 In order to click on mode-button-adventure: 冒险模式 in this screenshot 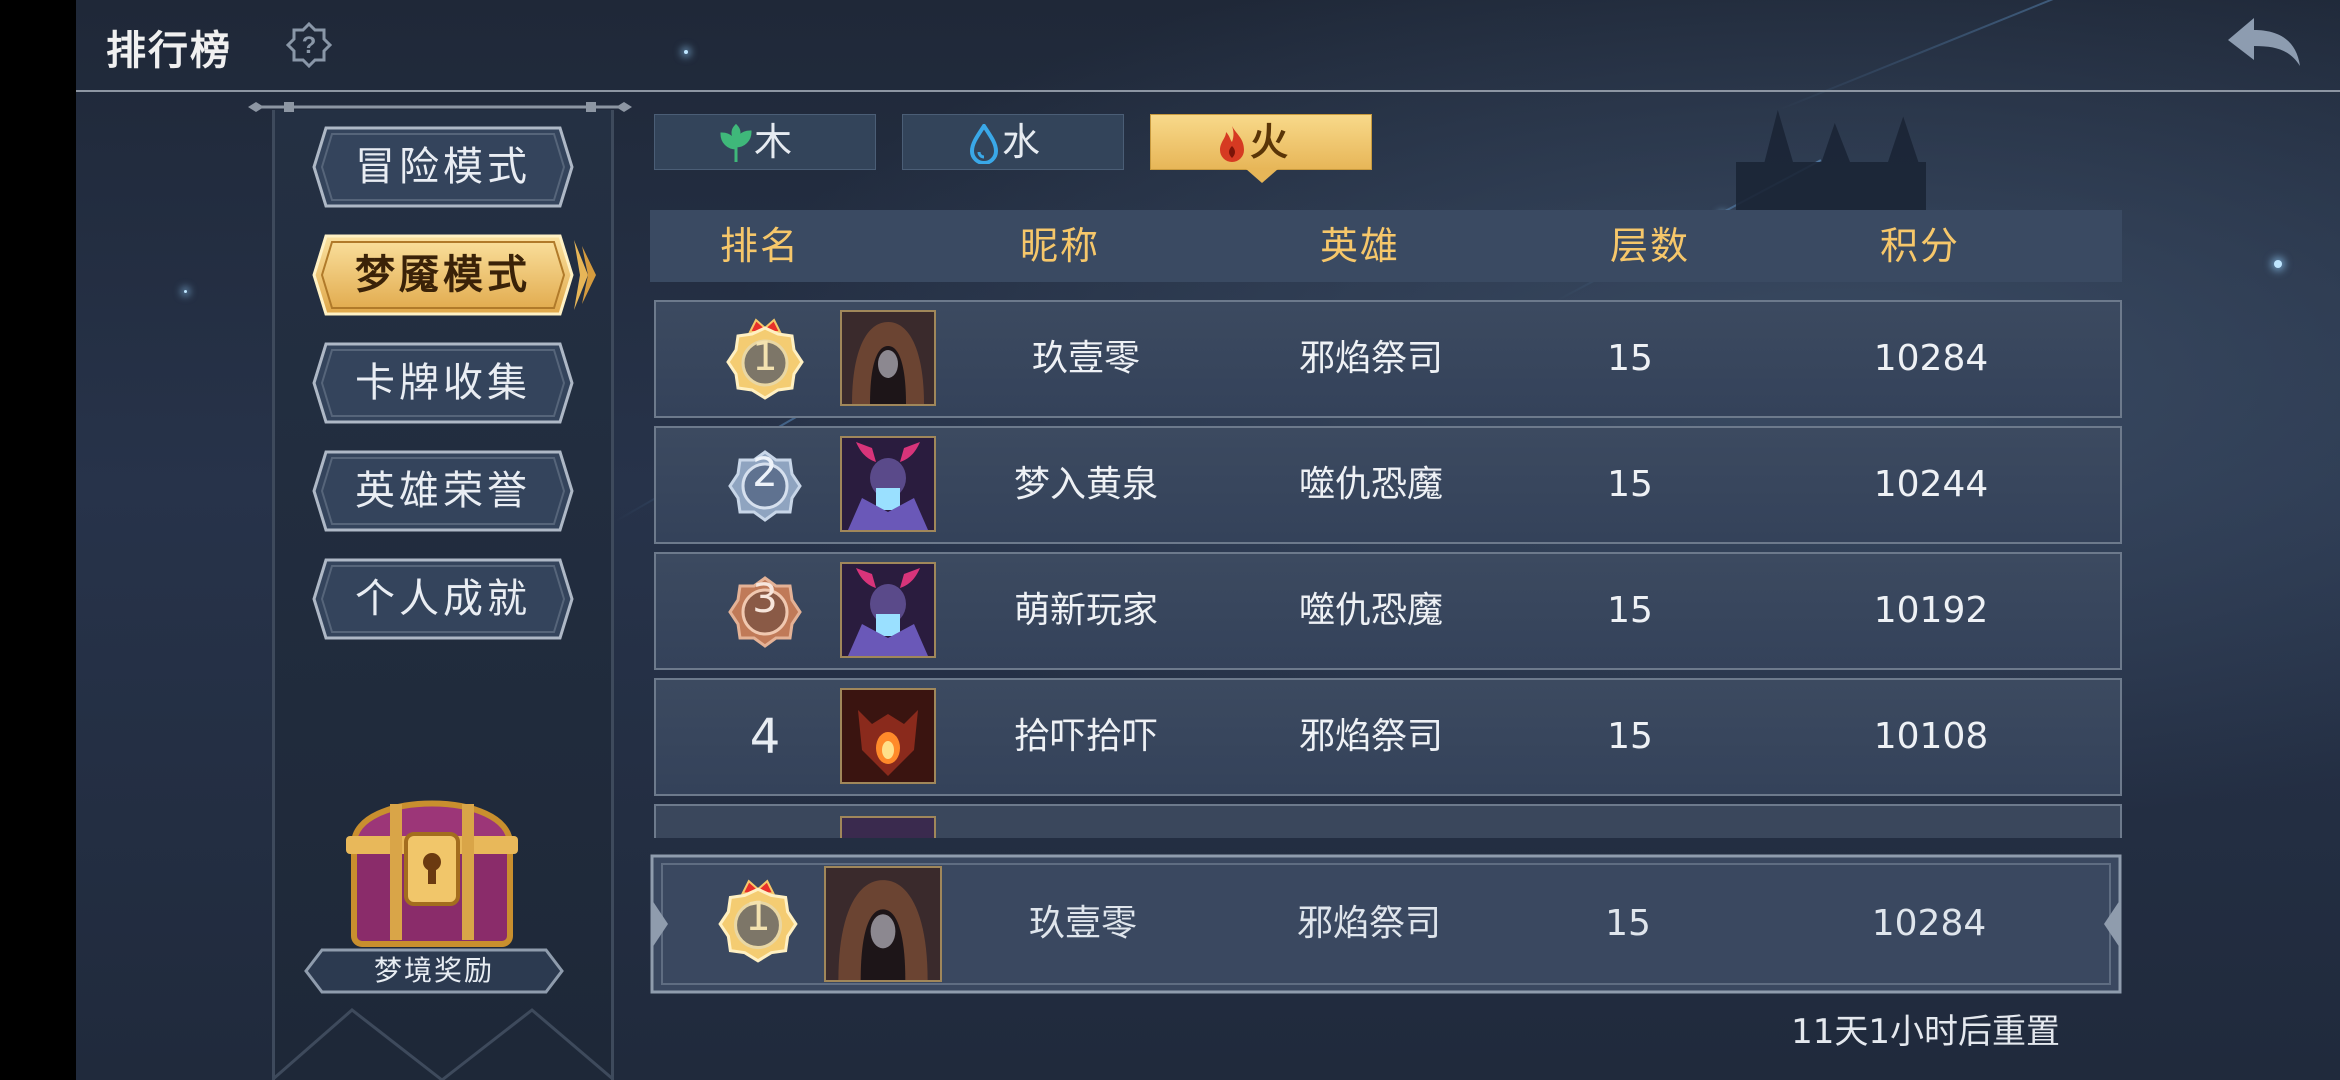, I will do `click(443, 167)`.